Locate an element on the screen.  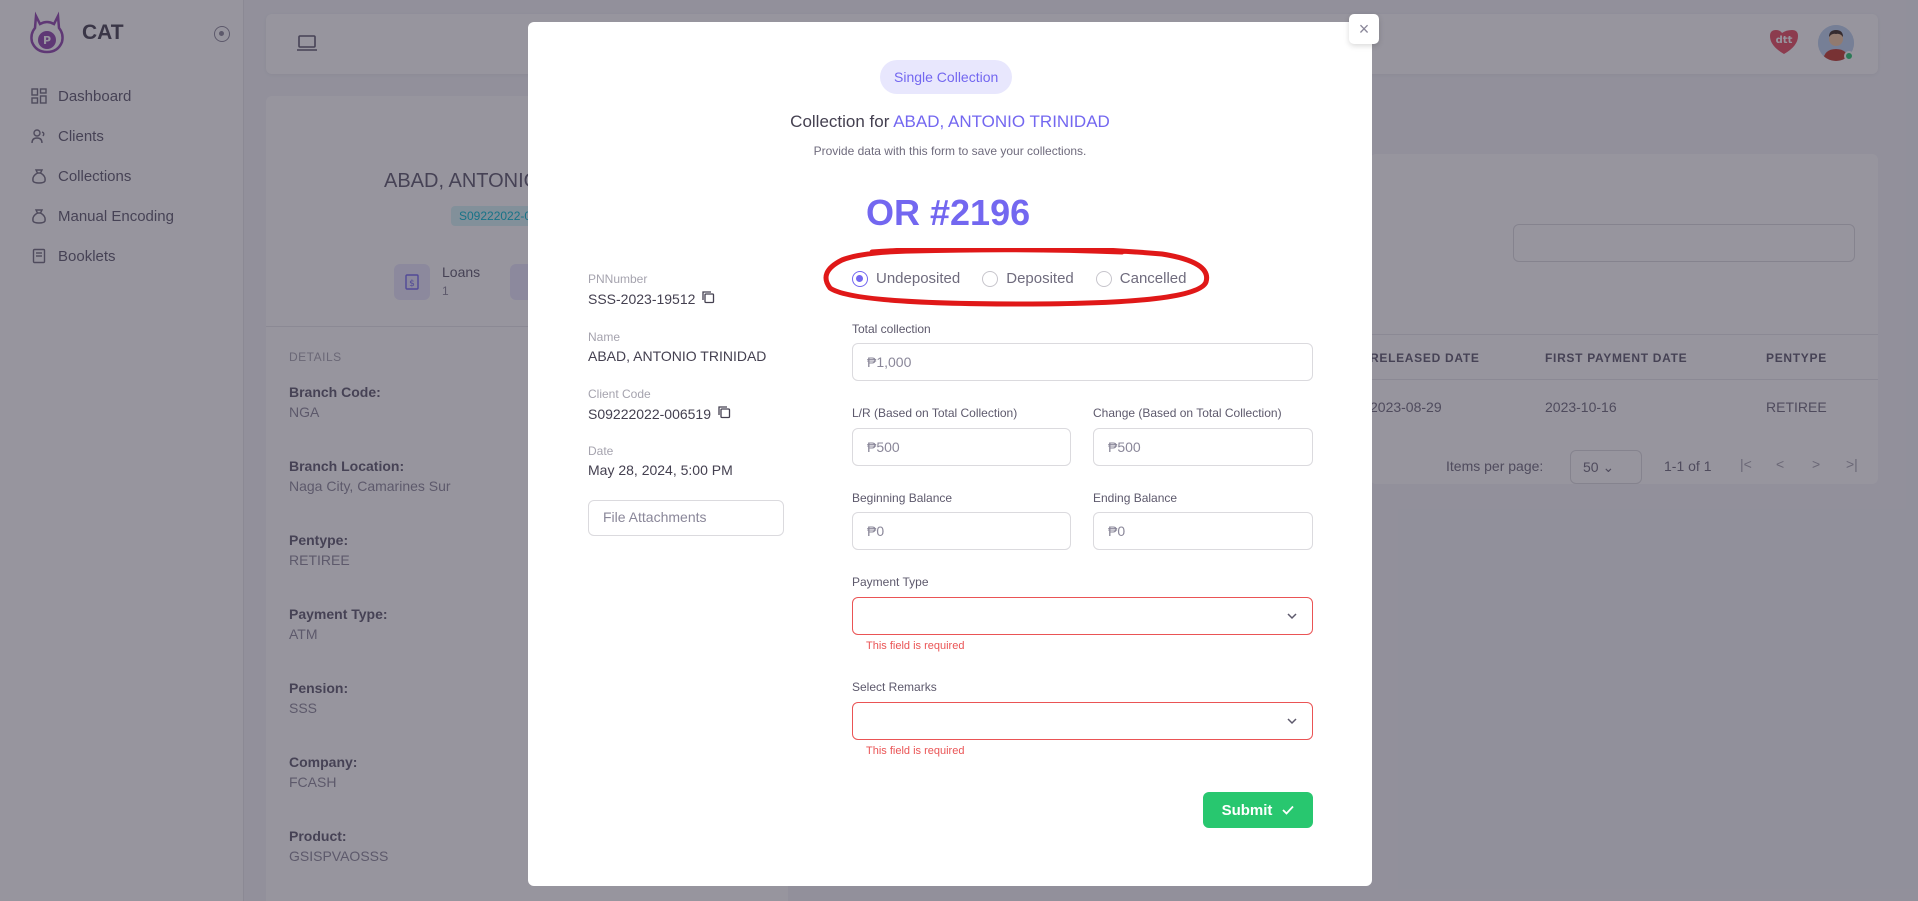
client-code-label: Client Code is located at coordinates (619, 394).